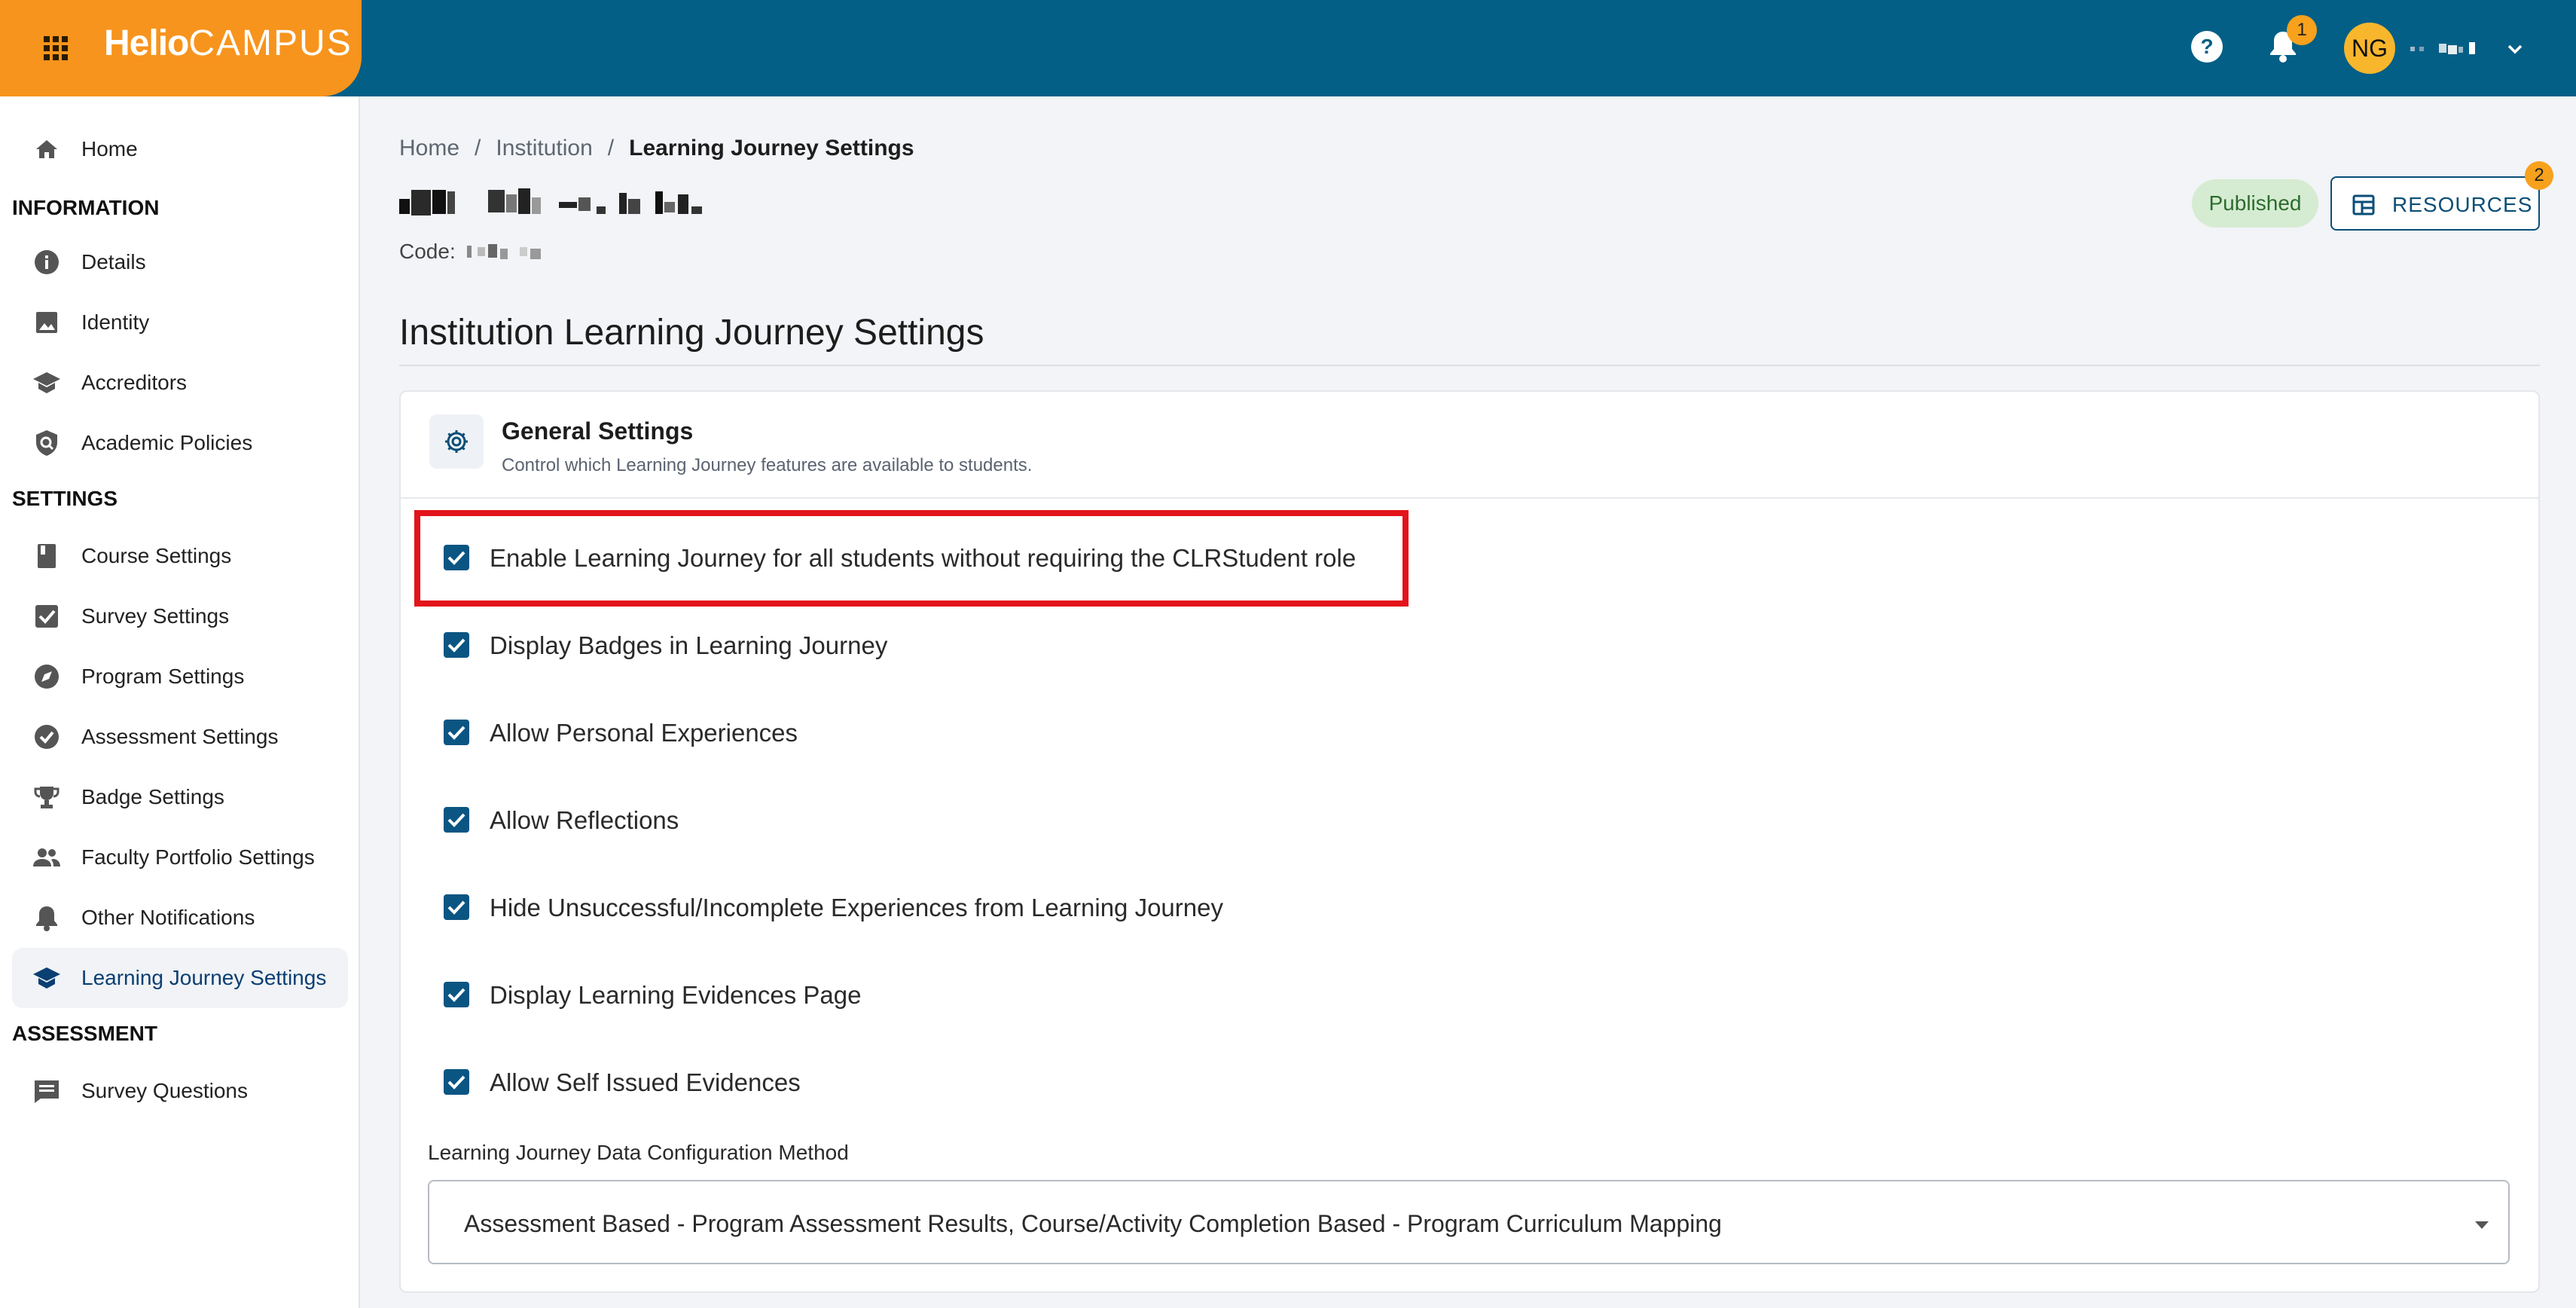 This screenshot has width=2576, height=1308. I want to click on sidebar-item-faculty-portfolio-settings: Faculty Portfolio Settings, so click(180, 858).